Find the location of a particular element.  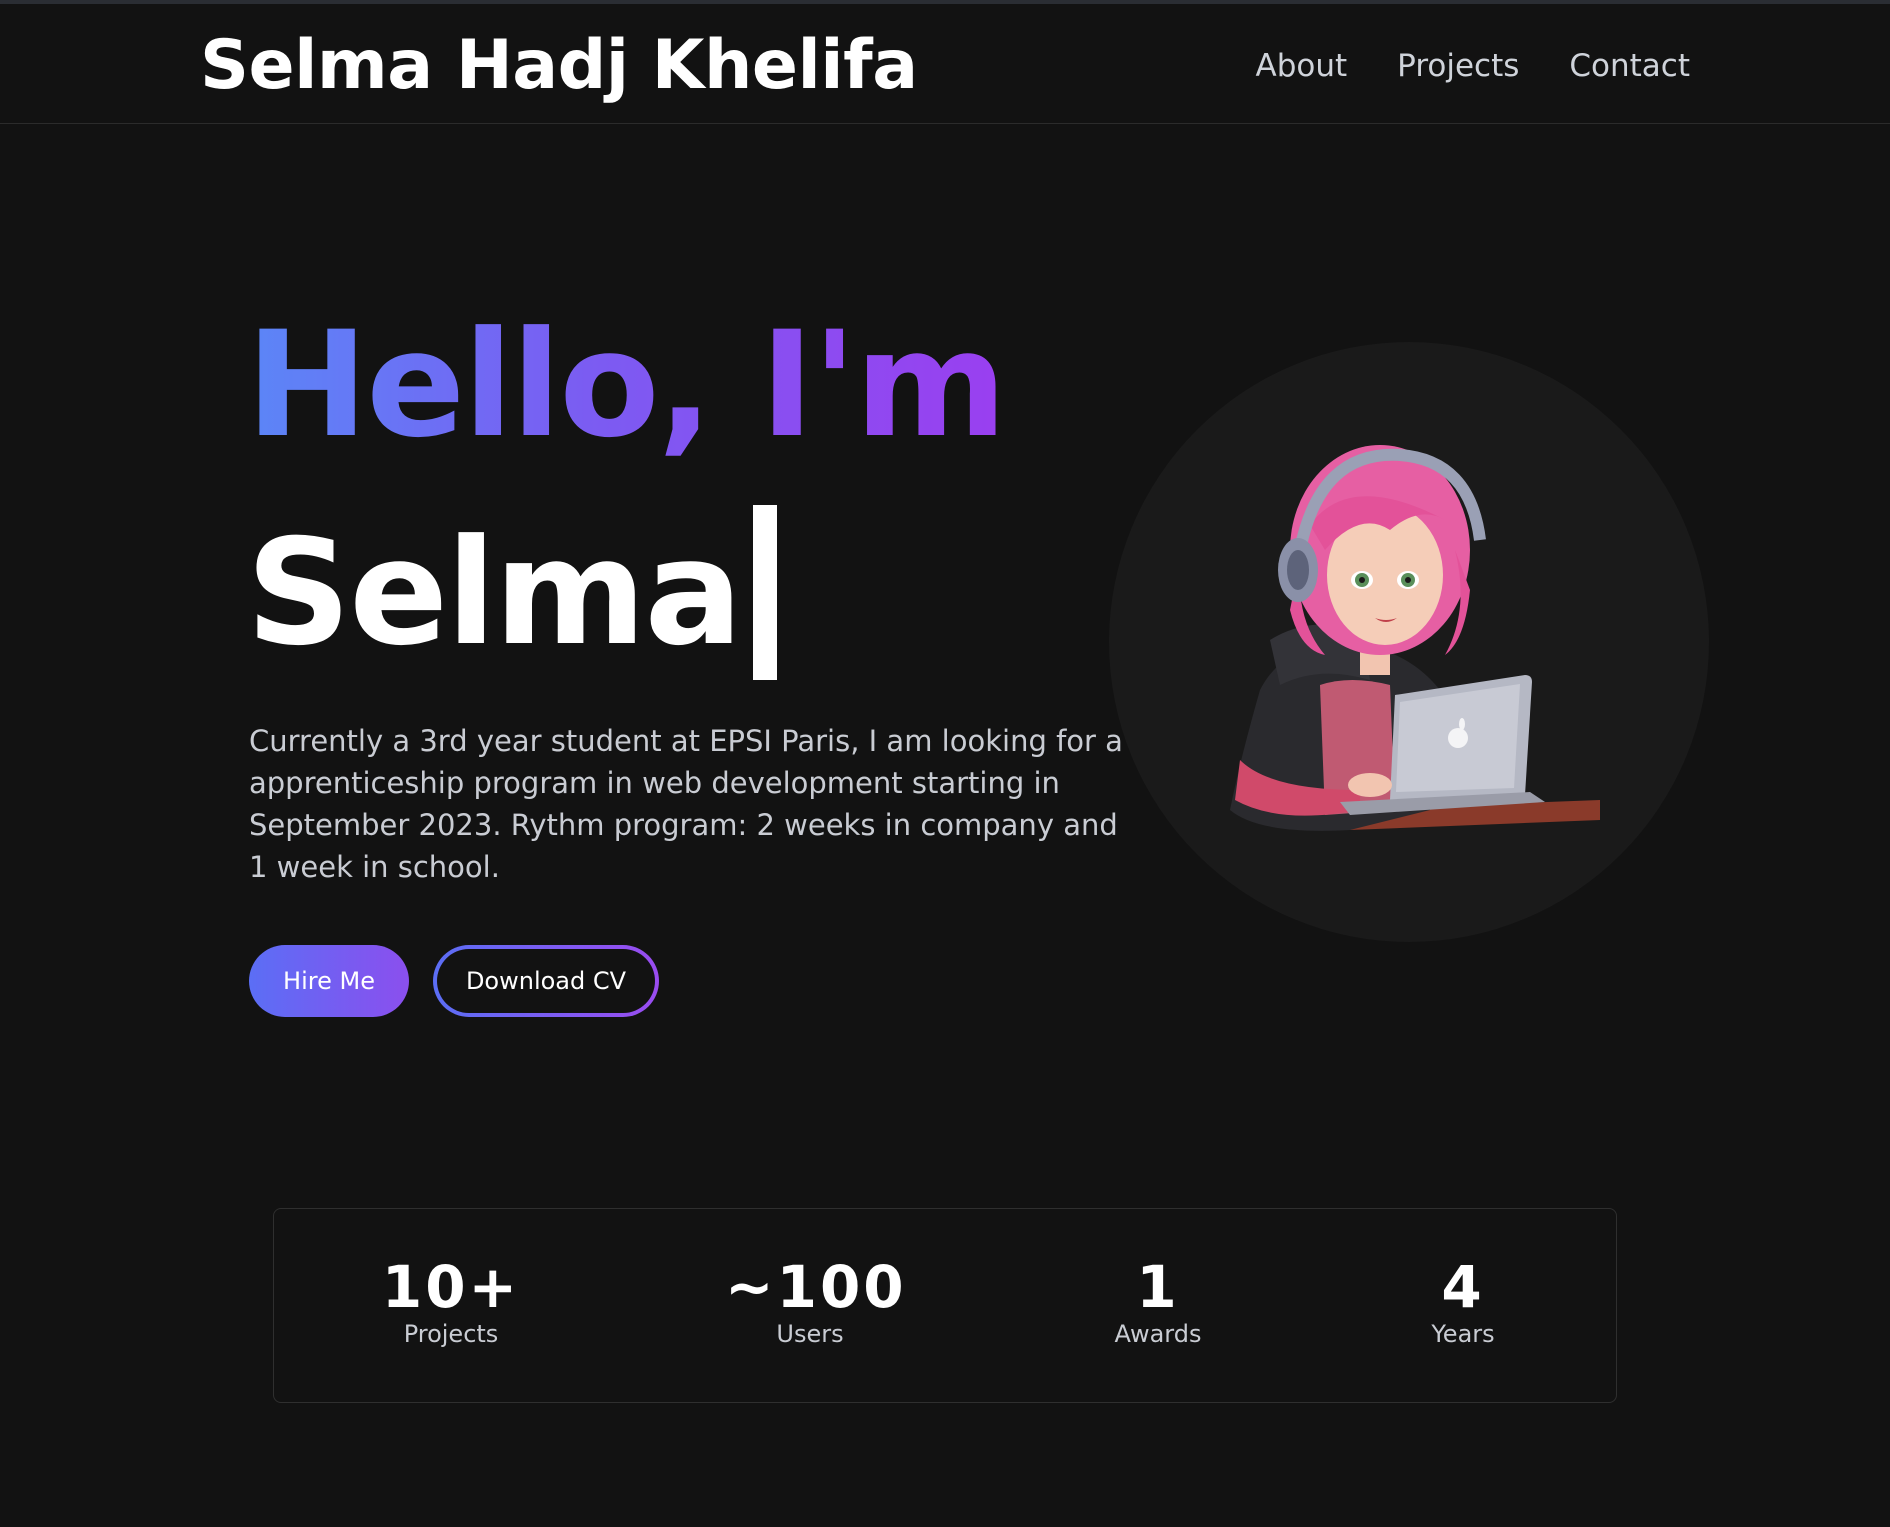

stat-users: ~100 Users is located at coordinates (816, 1301).